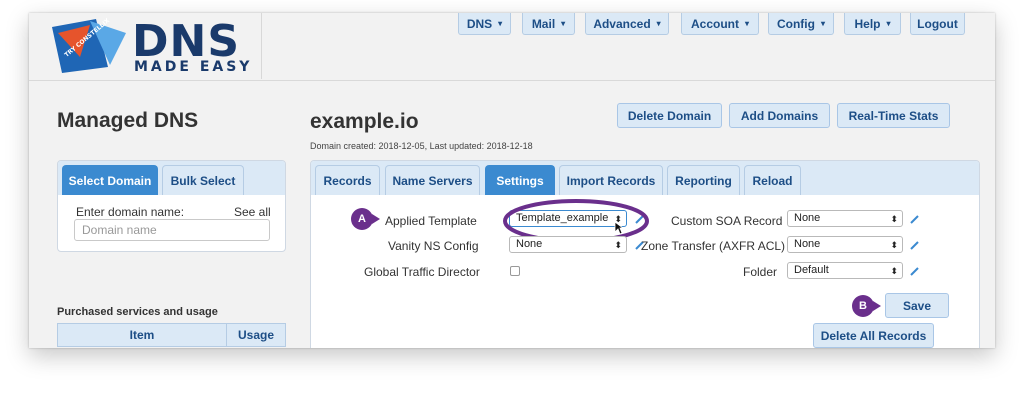 The width and height of the screenshot is (1024, 393). What do you see at coordinates (714, 23) in the screenshot?
I see `nav-account-label: Account` at bounding box center [714, 23].